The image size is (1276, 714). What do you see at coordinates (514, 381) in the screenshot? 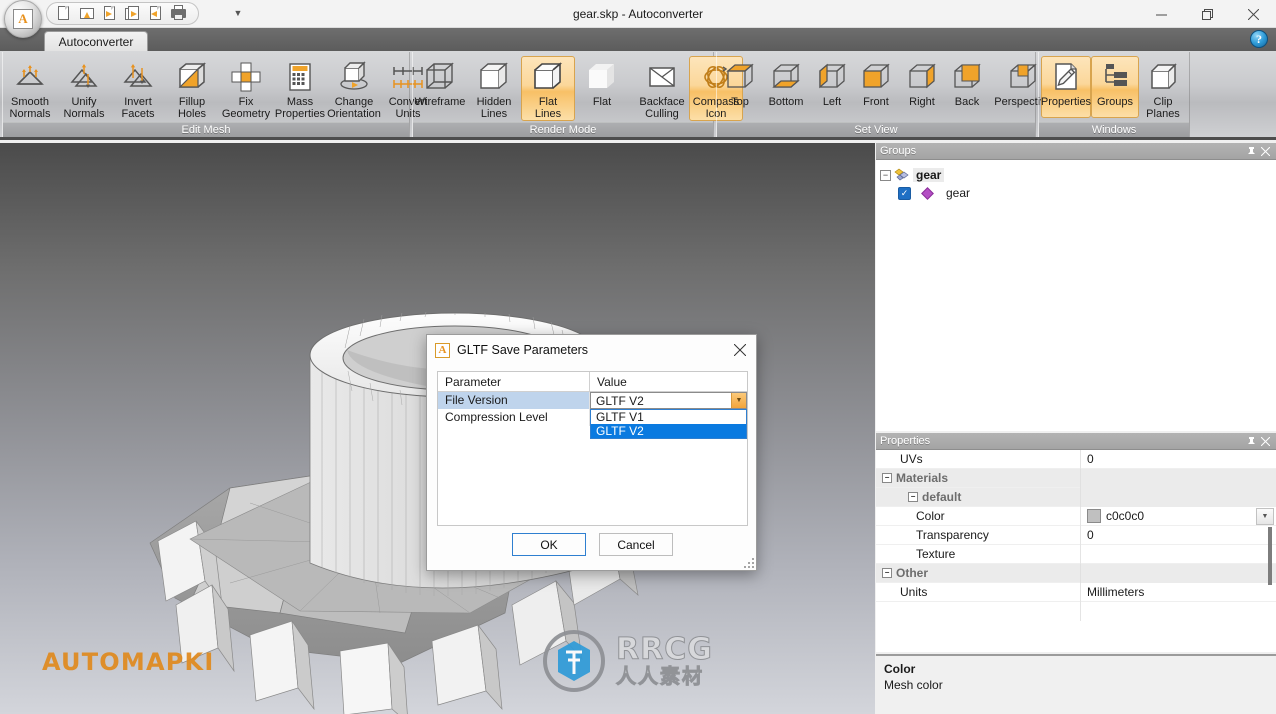
I see `column-header-parameter: Parameter` at bounding box center [514, 381].